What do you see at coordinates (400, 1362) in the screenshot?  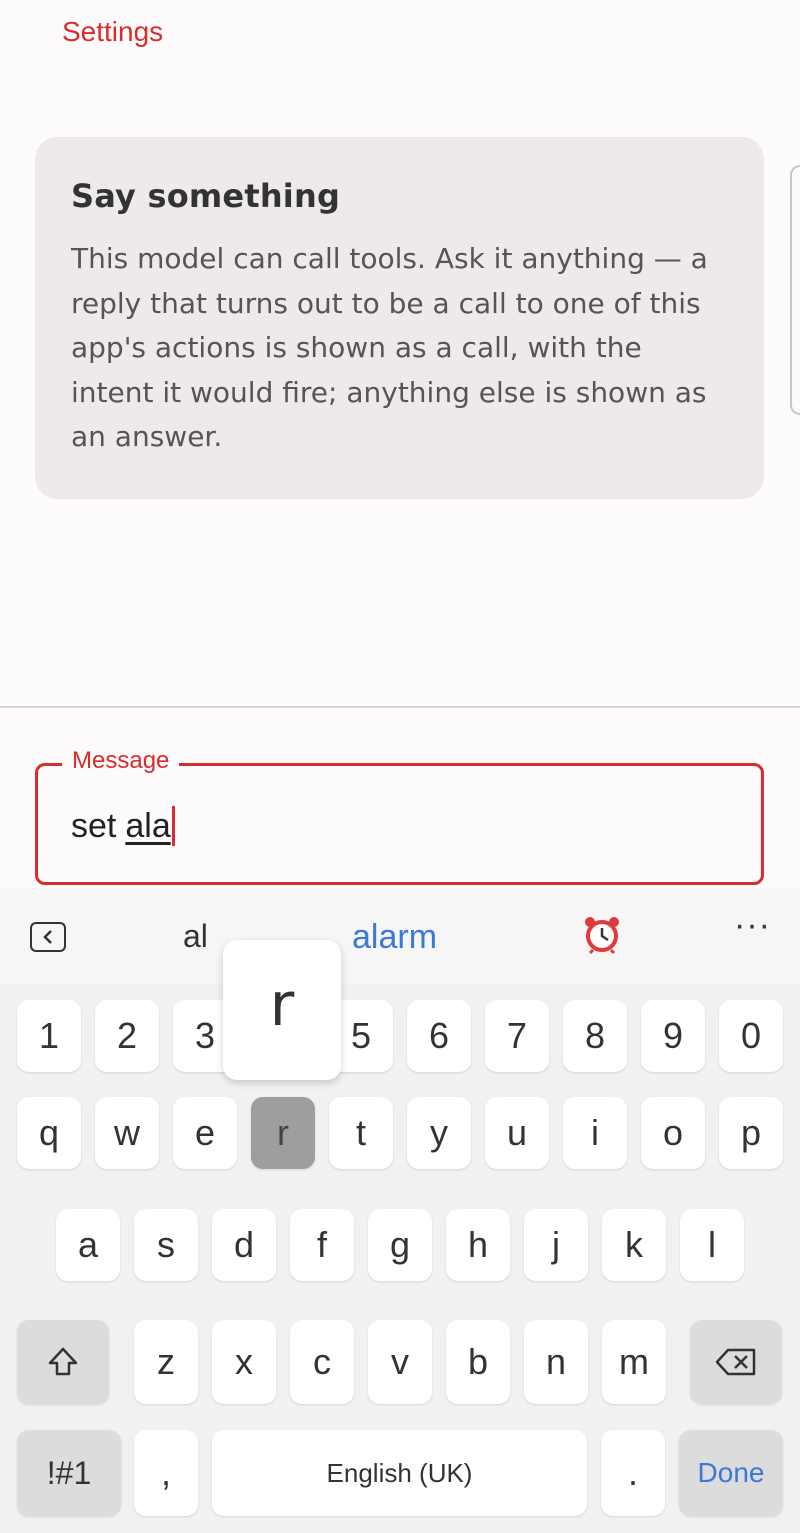 I see `key-v: v` at bounding box center [400, 1362].